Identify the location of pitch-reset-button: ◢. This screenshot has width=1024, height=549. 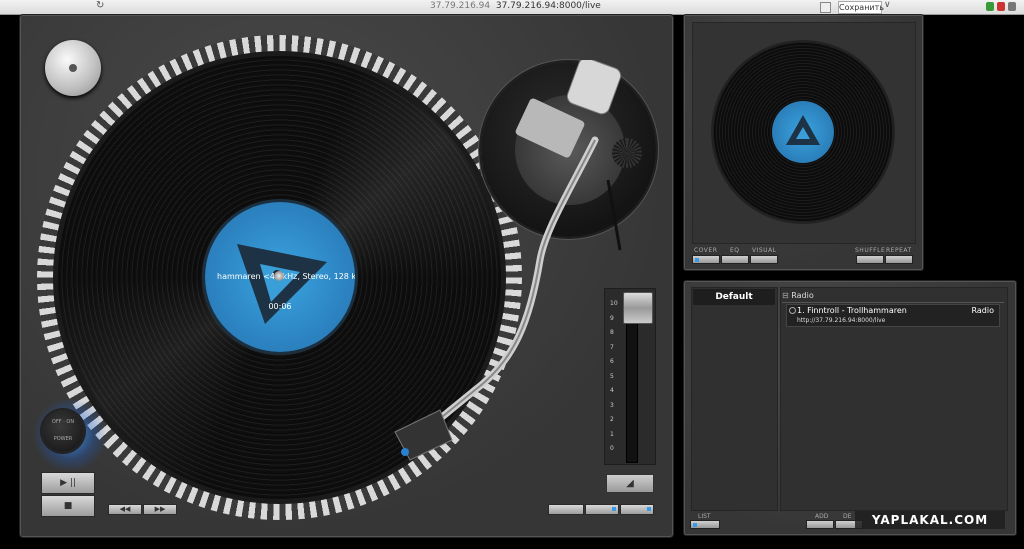
(630, 483).